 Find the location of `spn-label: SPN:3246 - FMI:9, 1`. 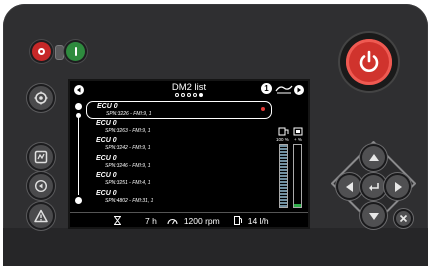

spn-label: SPN:3246 - FMI:9, 1 is located at coordinates (128, 165).